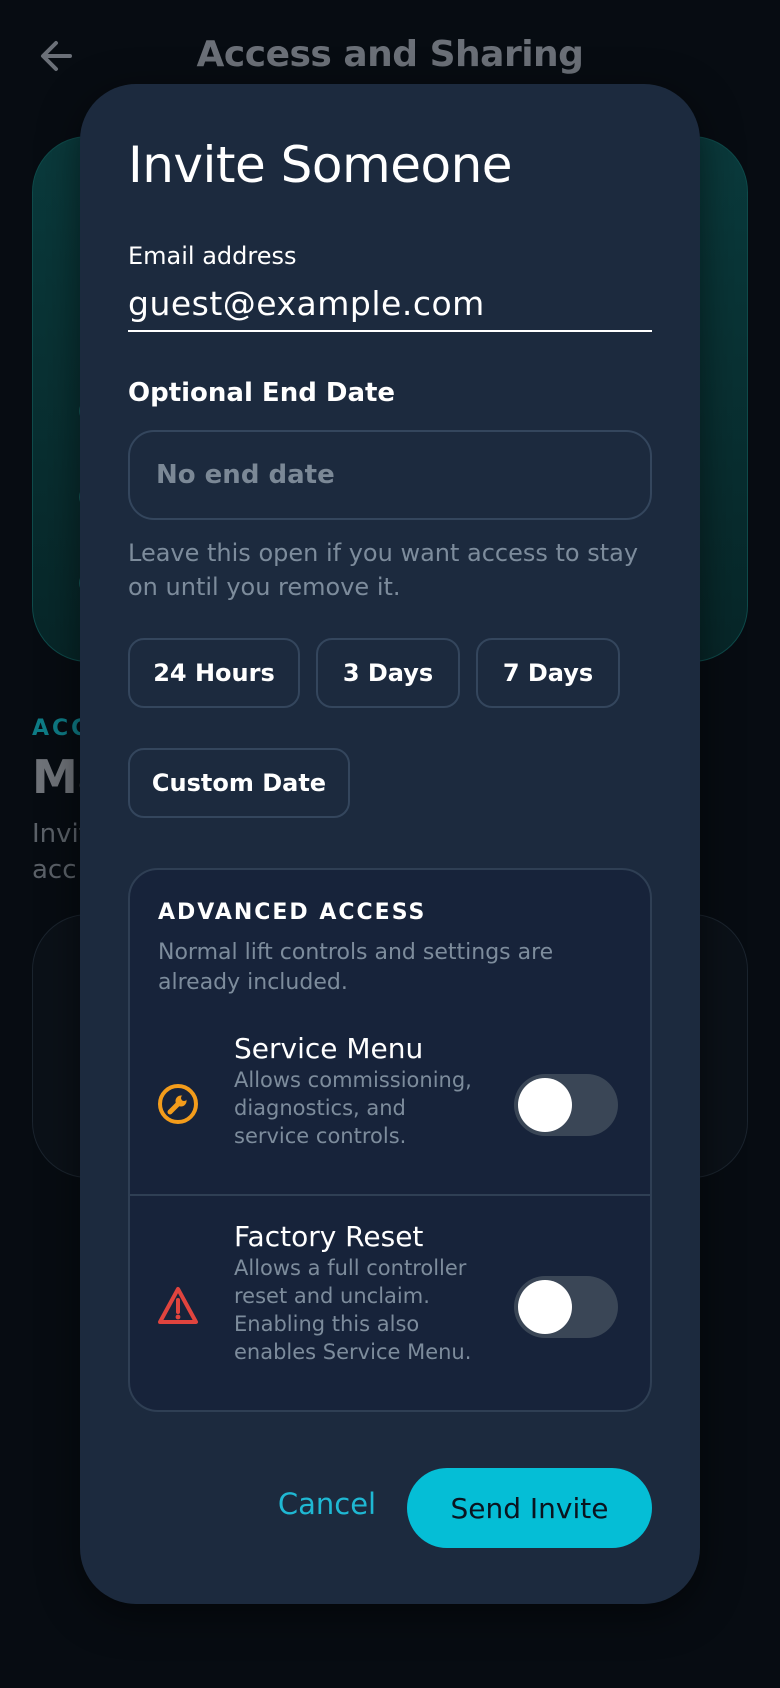  What do you see at coordinates (292, 912) in the screenshot?
I see `advanced-access-title: ADVANCED ACCESS` at bounding box center [292, 912].